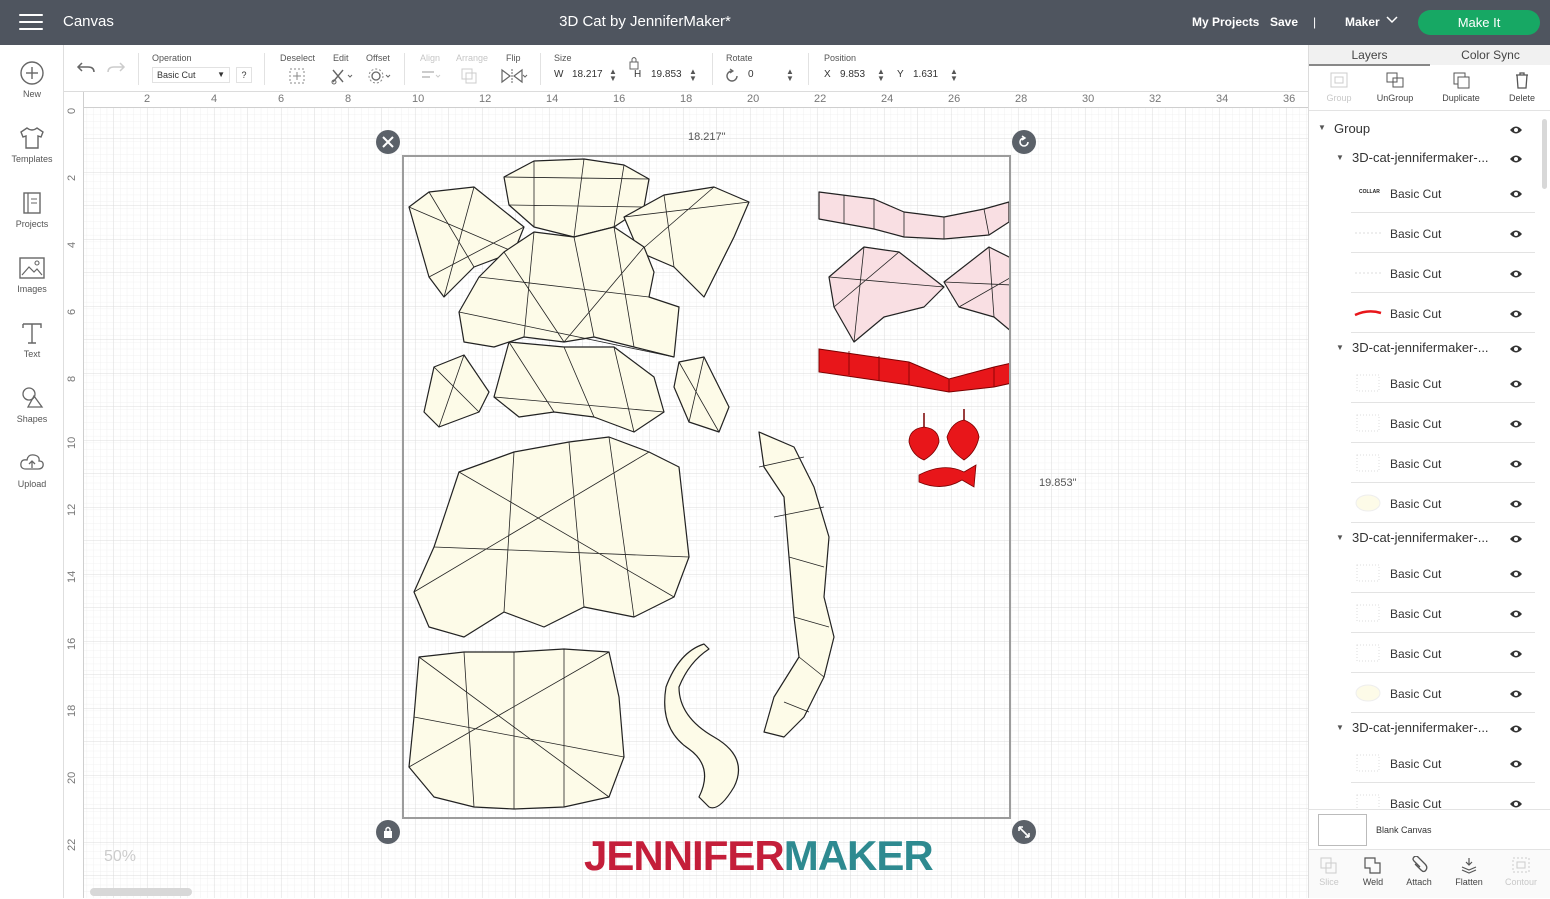 The width and height of the screenshot is (1550, 899). Describe the element at coordinates (1521, 88) in the screenshot. I see `delete-button: Delete` at that location.